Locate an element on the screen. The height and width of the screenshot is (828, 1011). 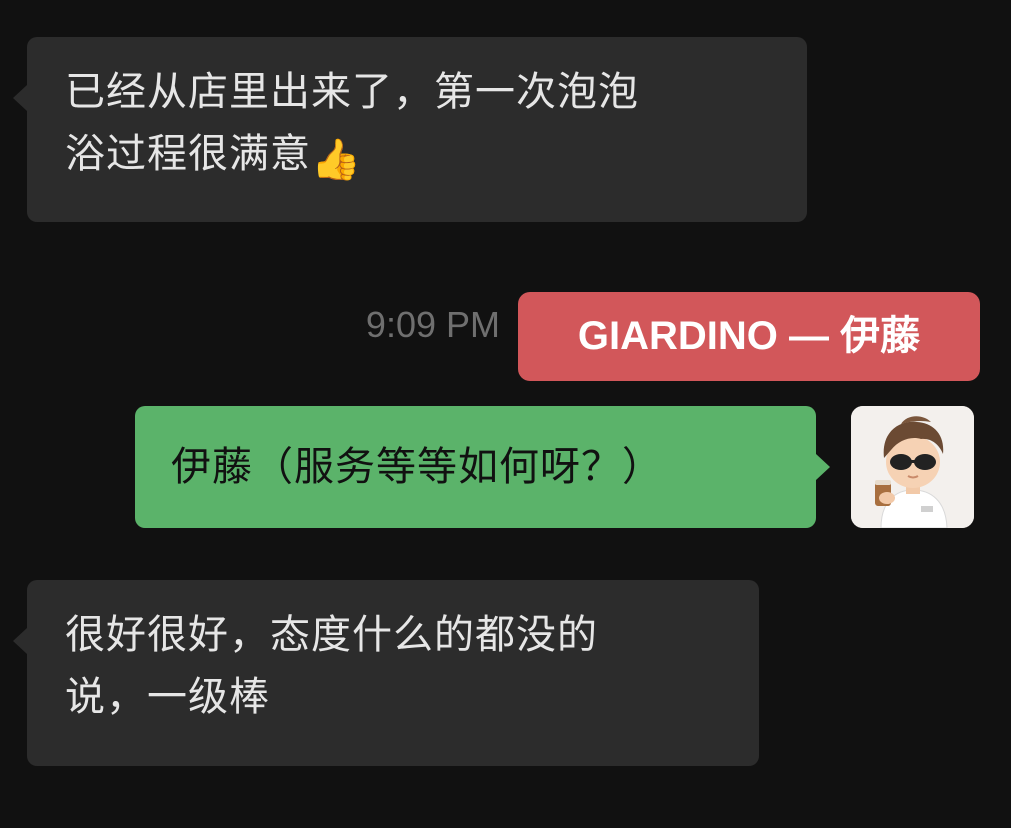
chat-tag-label: GIARDINO — 伊藤 is located at coordinates (749, 336).